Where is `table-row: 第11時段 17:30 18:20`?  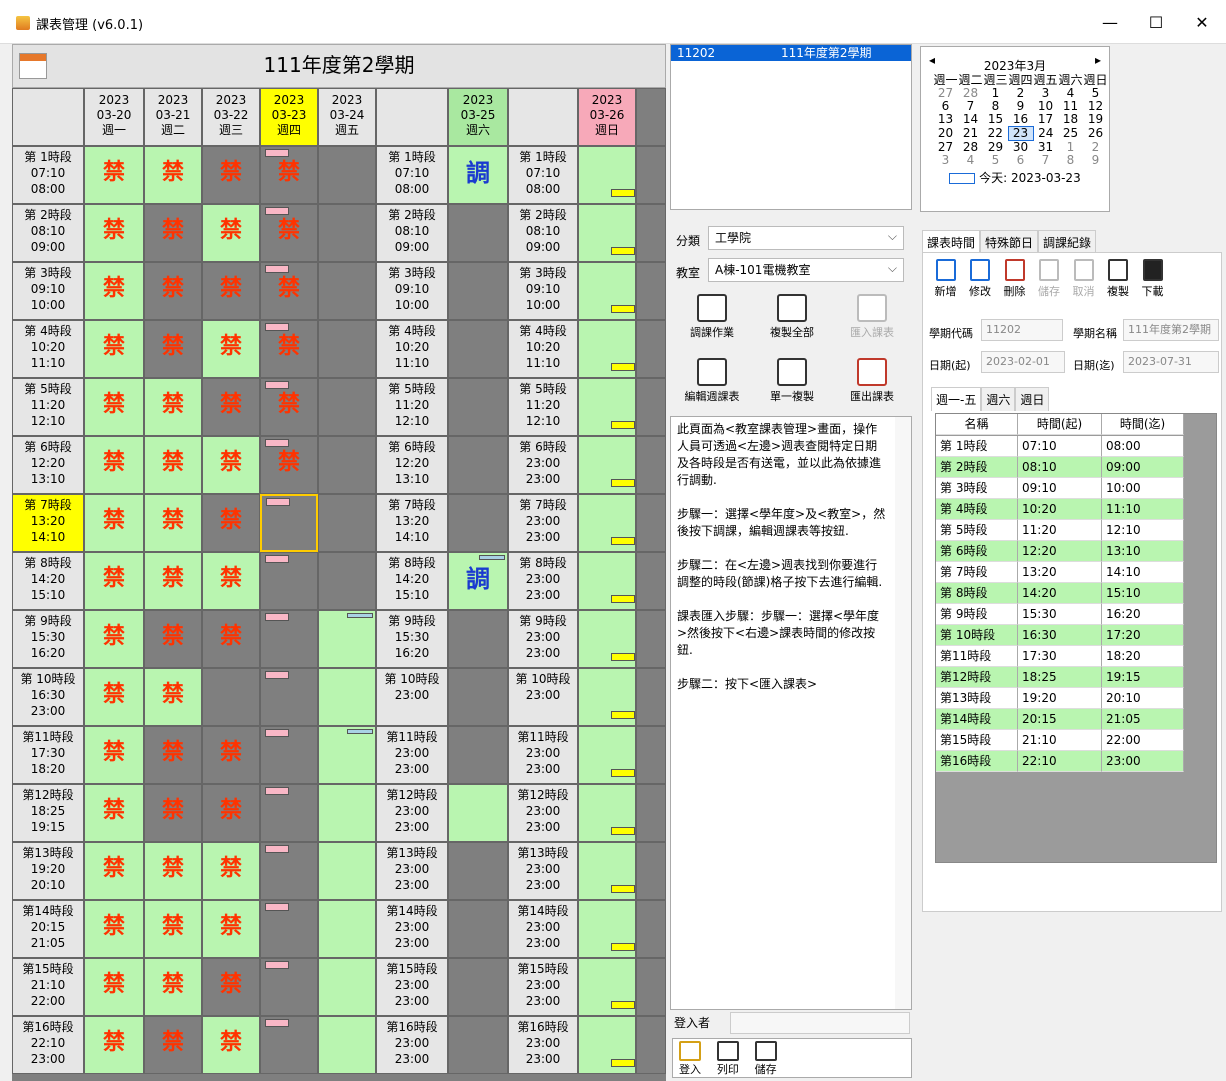
table-row: 第11時段 17:30 18:20 is located at coordinates (1060, 656).